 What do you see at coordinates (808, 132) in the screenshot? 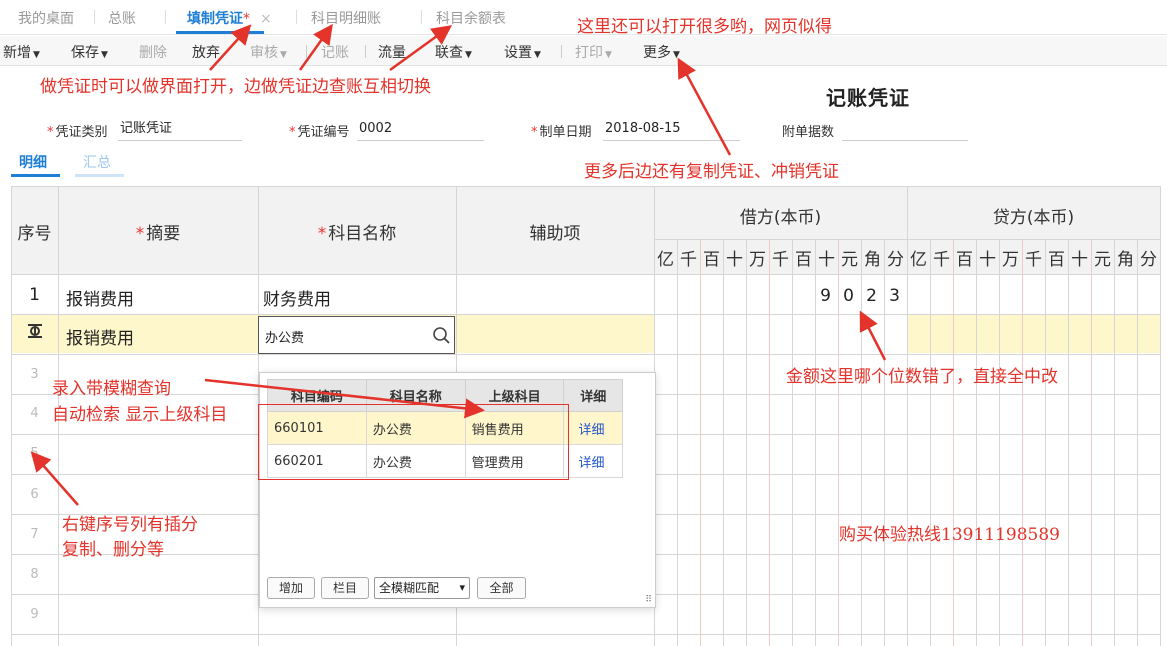
I see `attachments-label: 附单据数` at bounding box center [808, 132].